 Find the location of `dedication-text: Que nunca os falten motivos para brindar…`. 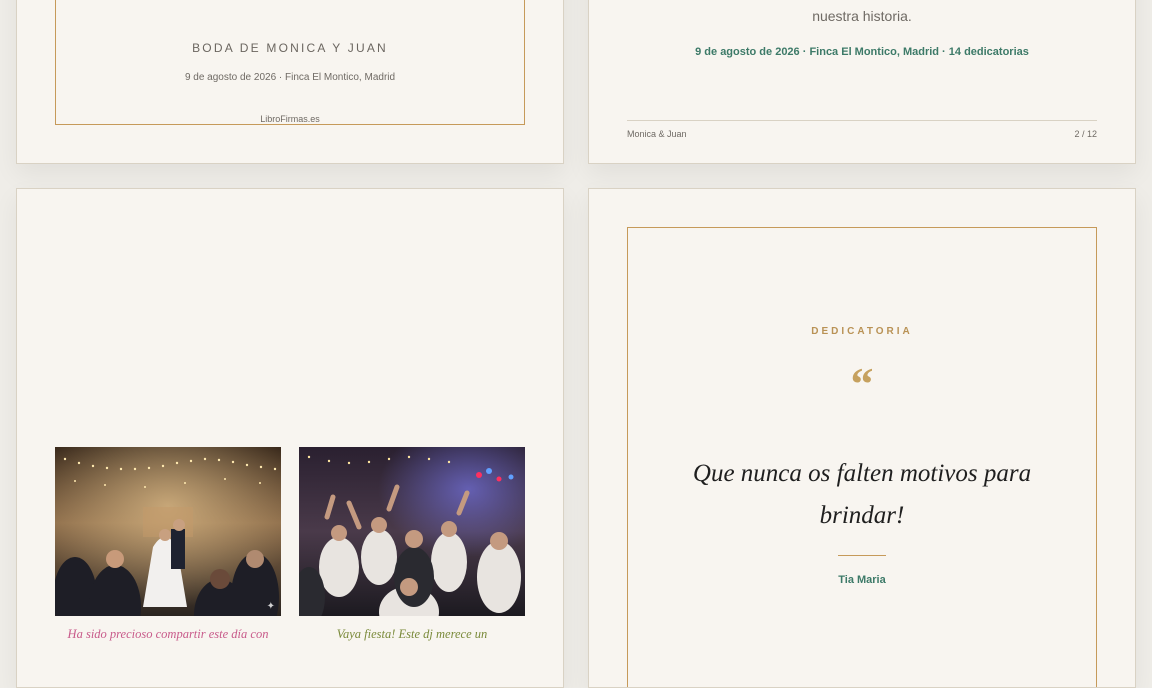

dedication-text: Que nunca os falten motivos para brindar… is located at coordinates (862, 494).